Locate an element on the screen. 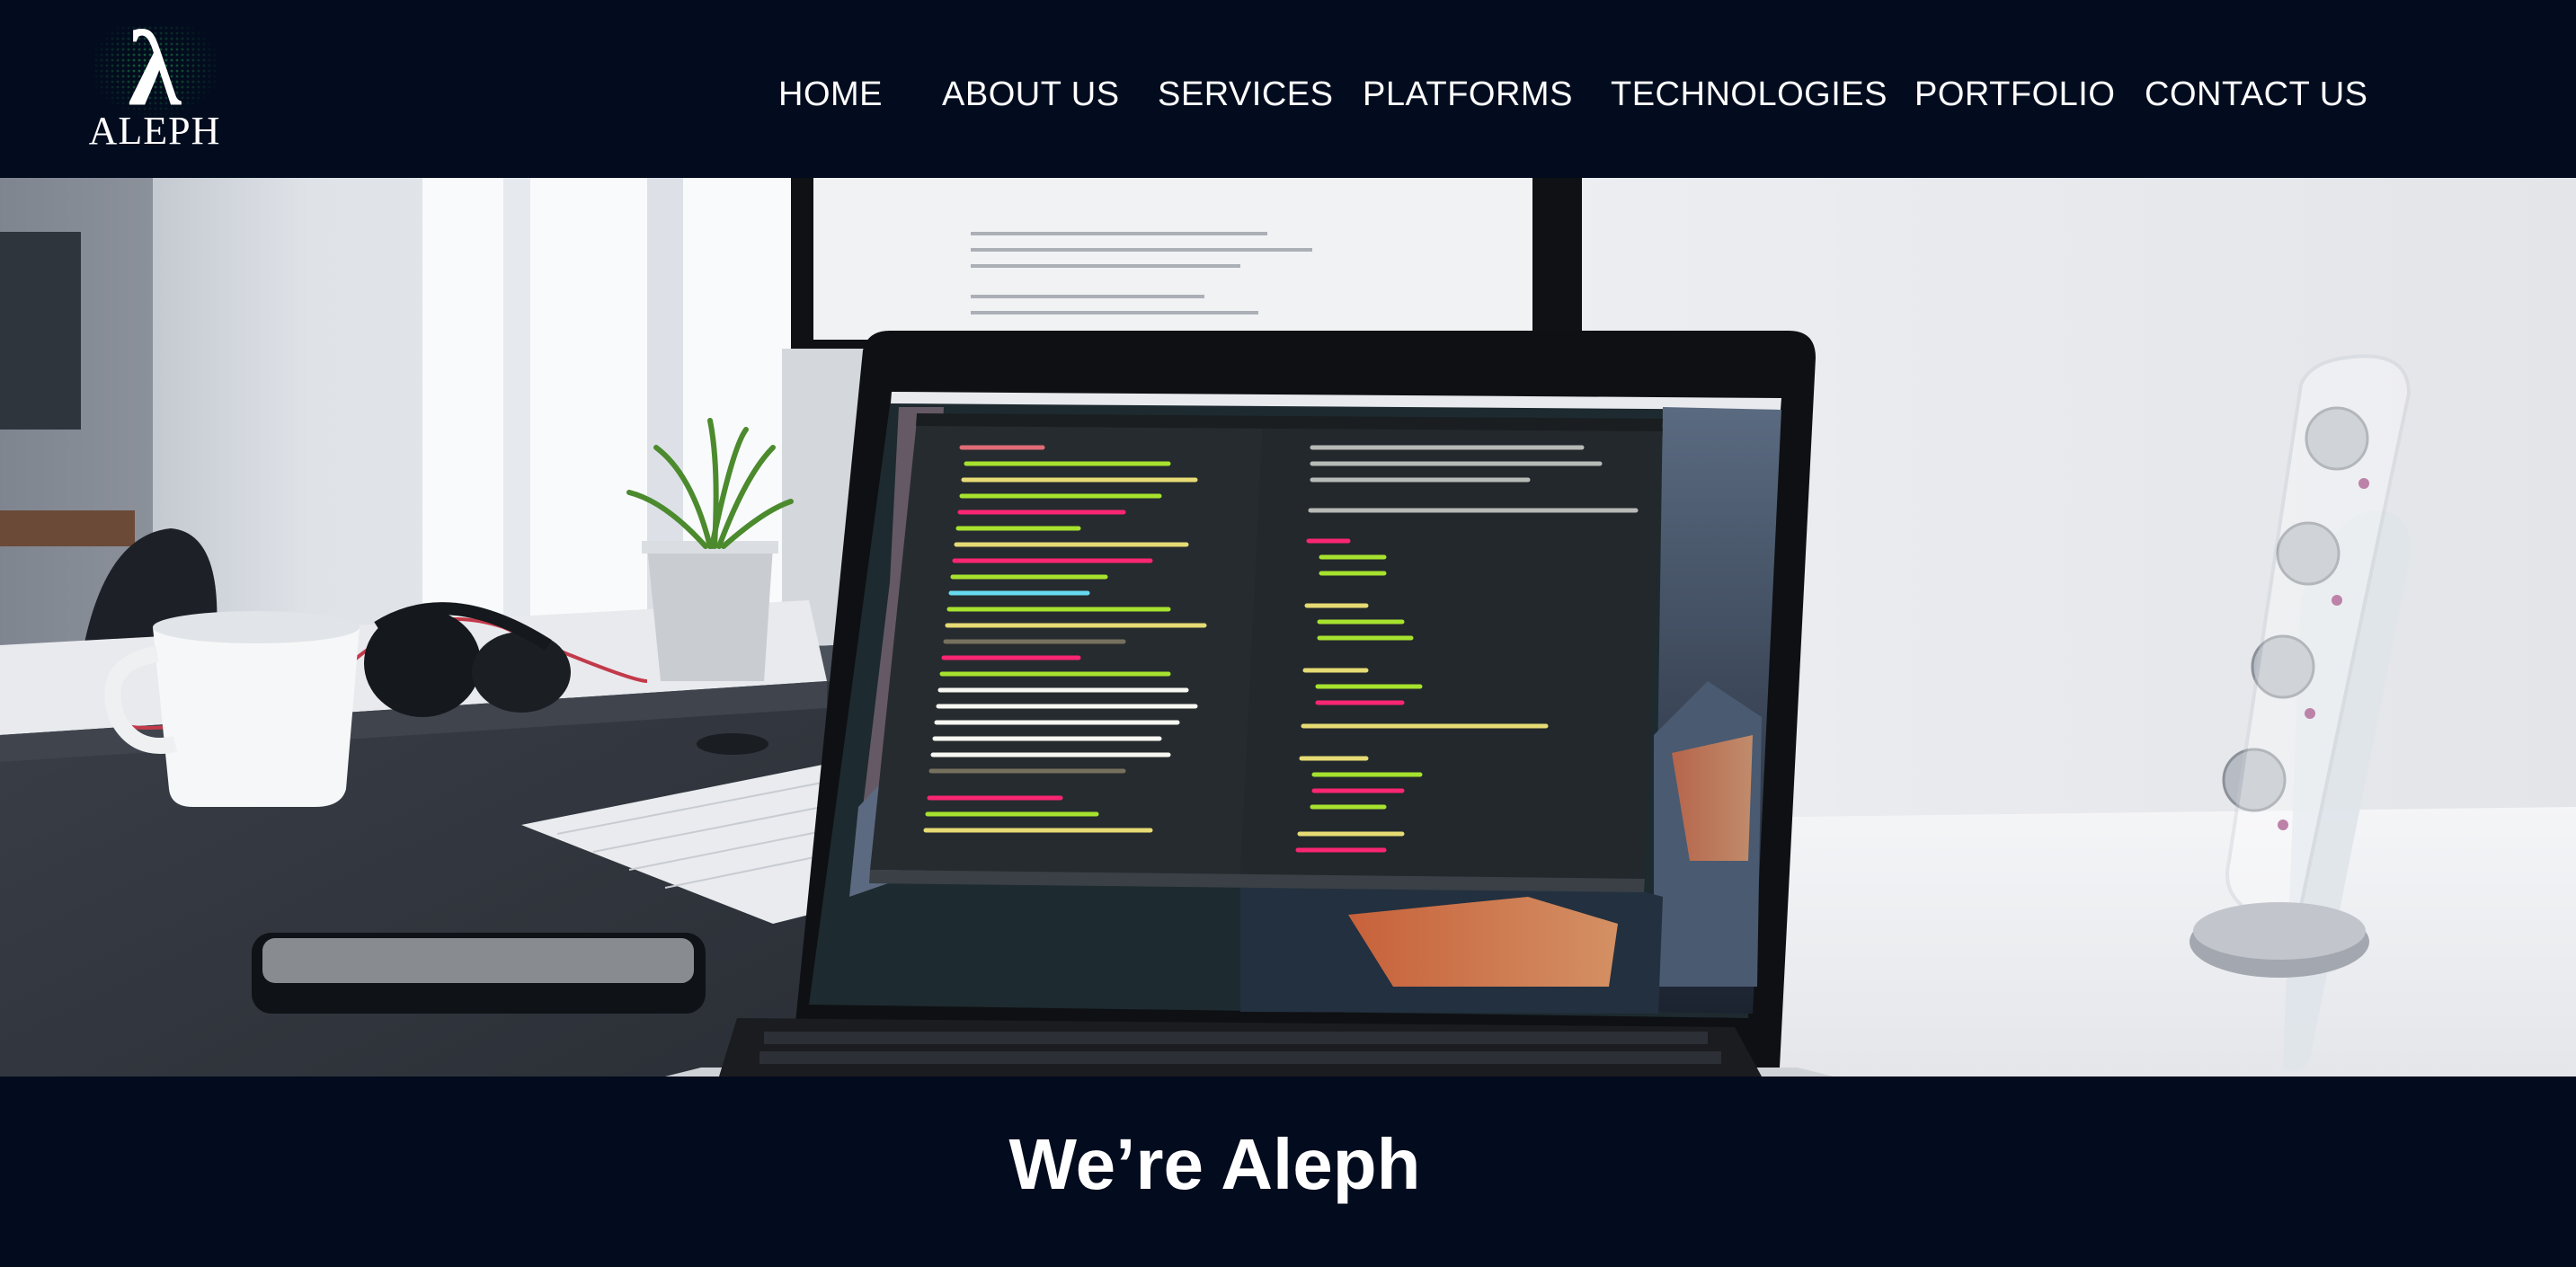 This screenshot has width=2576, height=1267. nav-item-portfolio: PORTFOLIO is located at coordinates (2015, 94).